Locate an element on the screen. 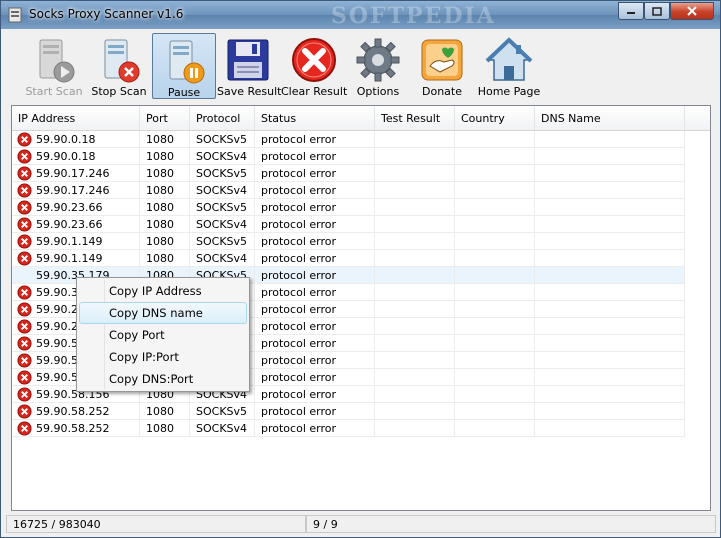 The height and width of the screenshot is (538, 721). menu-item-copy-port: Copy Port is located at coordinates (163, 335).